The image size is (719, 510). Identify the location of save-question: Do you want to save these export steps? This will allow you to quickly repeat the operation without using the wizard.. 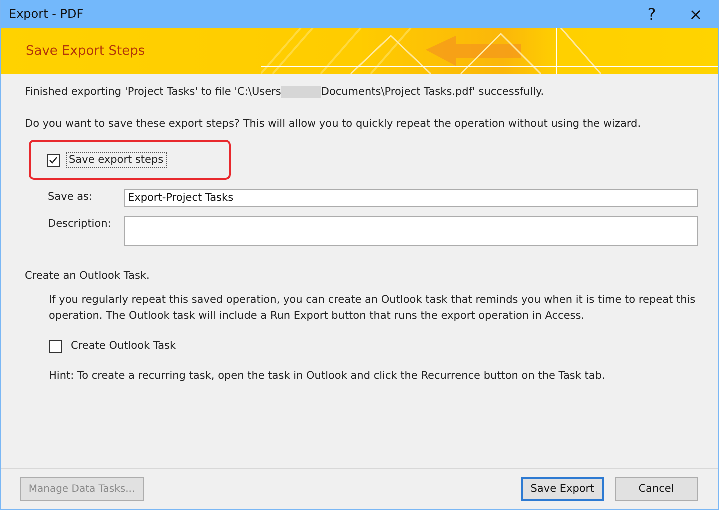
(333, 124).